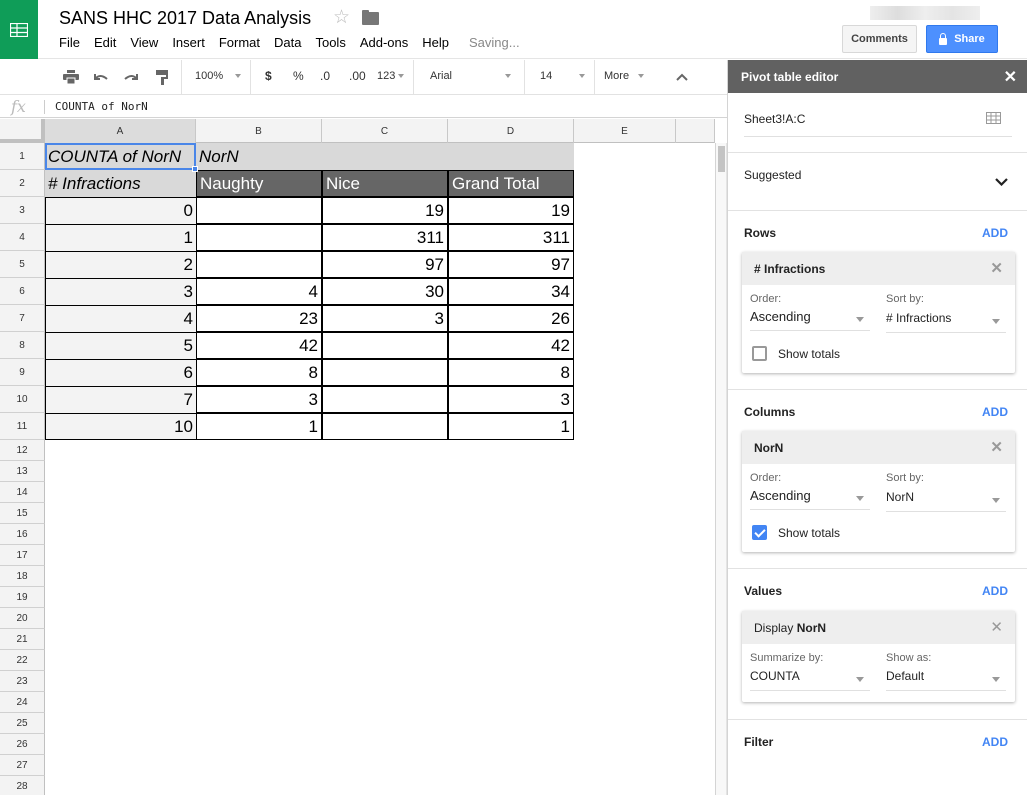 The width and height of the screenshot is (1027, 795). I want to click on column-header-f, so click(695, 131).